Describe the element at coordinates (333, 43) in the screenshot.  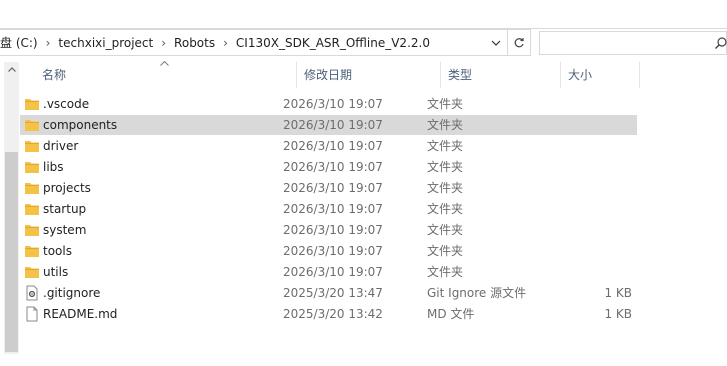
I see `breadcrumb-current-folder: CI130X_SDK_ASR_Offline_V2.2.0` at that location.